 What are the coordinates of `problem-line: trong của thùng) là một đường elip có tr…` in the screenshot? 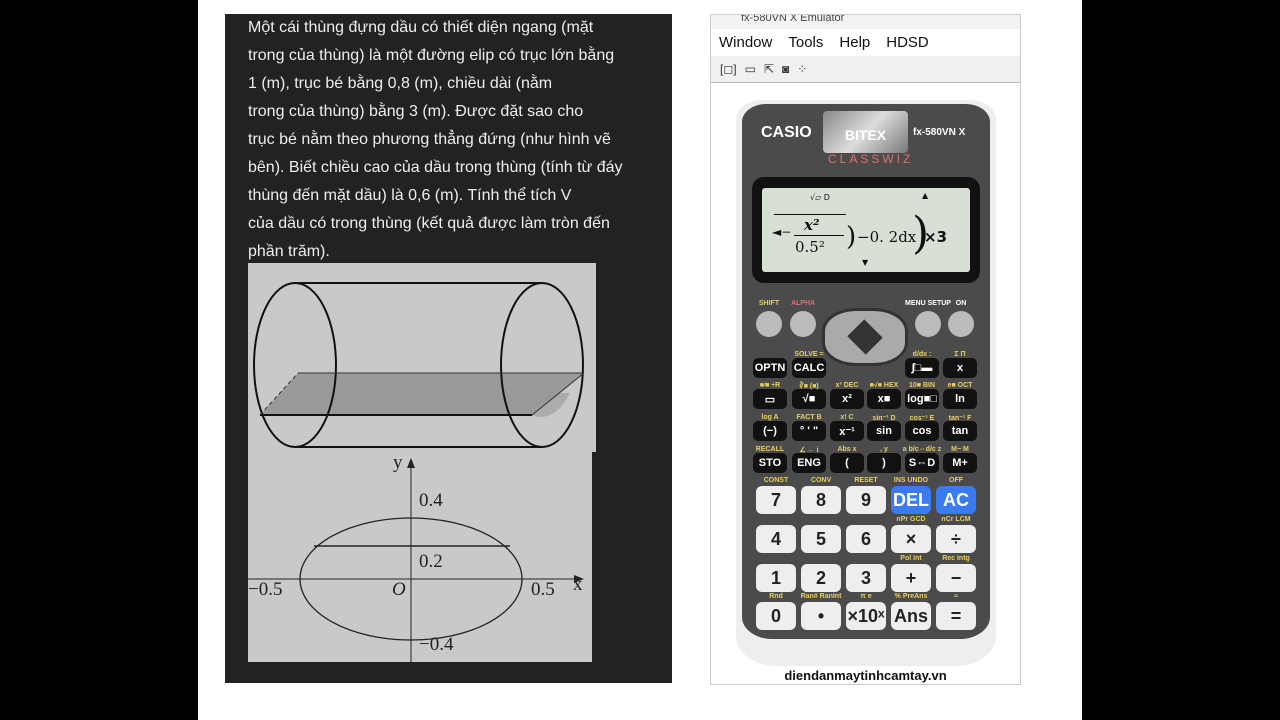 It's located at (431, 55).